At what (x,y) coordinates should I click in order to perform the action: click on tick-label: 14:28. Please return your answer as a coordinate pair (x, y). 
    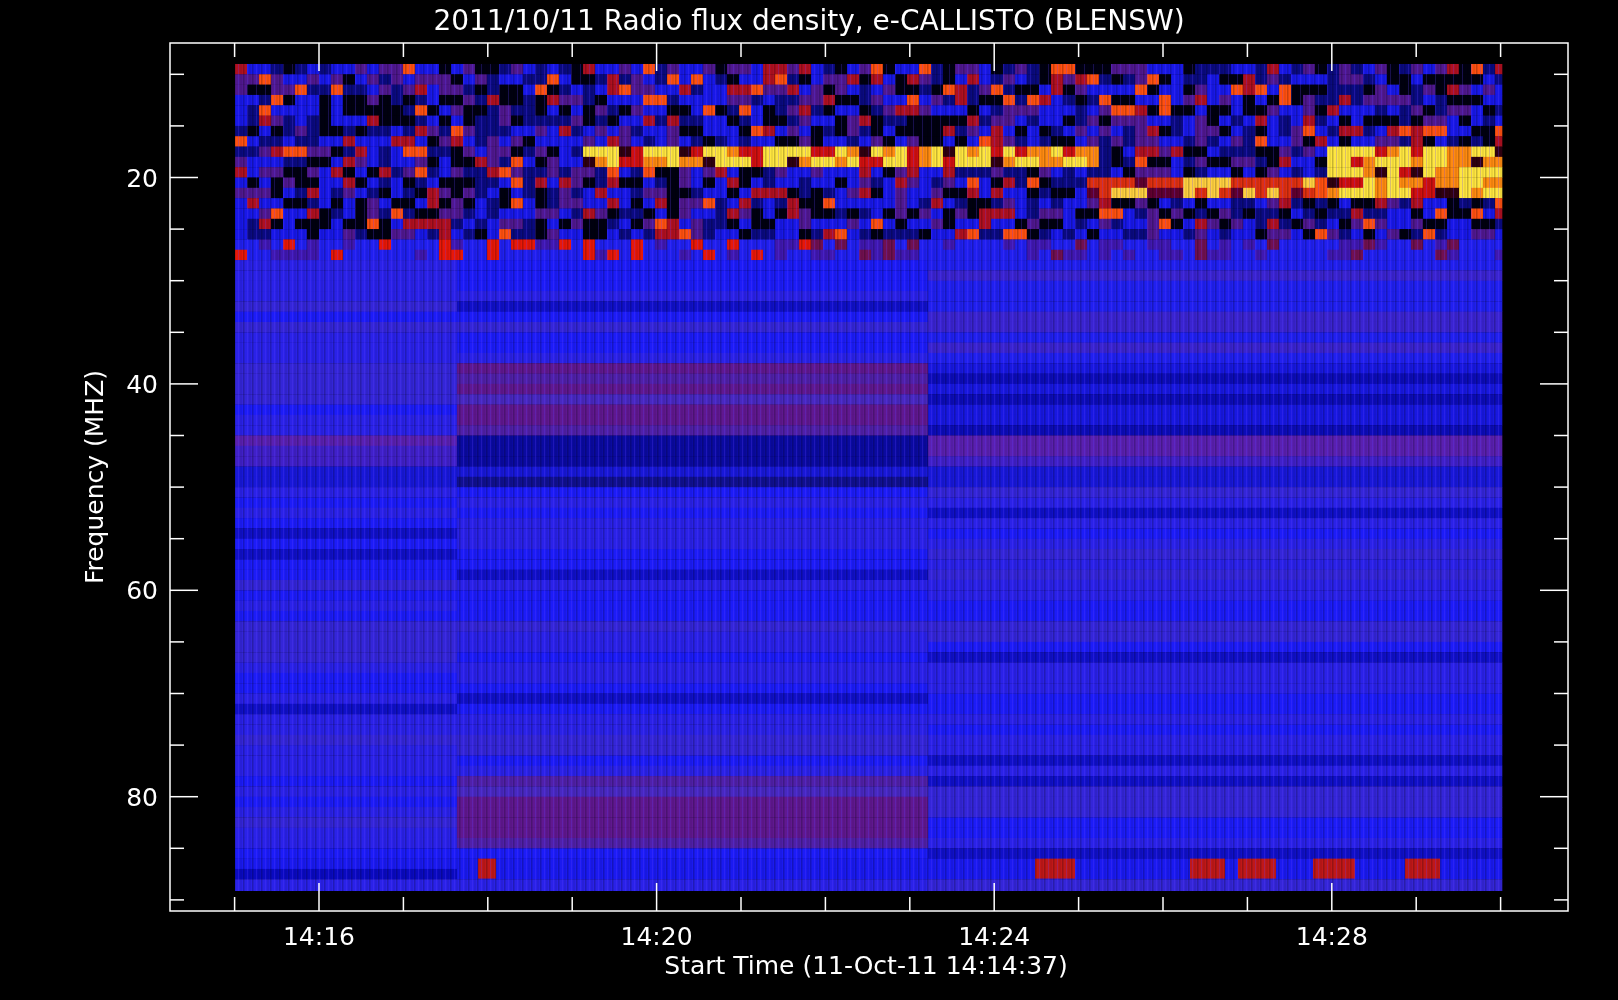
    Looking at the image, I should click on (1331, 936).